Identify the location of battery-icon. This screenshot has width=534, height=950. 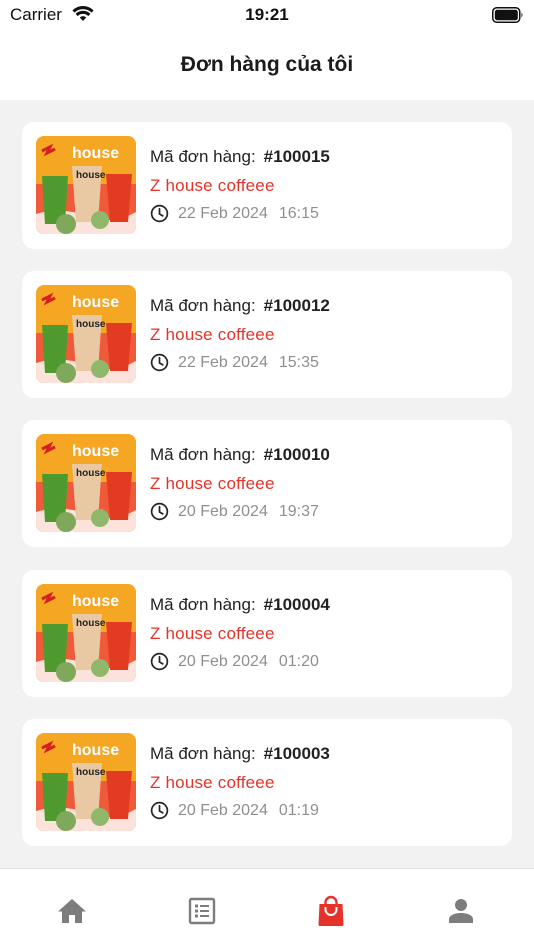
(507, 15).